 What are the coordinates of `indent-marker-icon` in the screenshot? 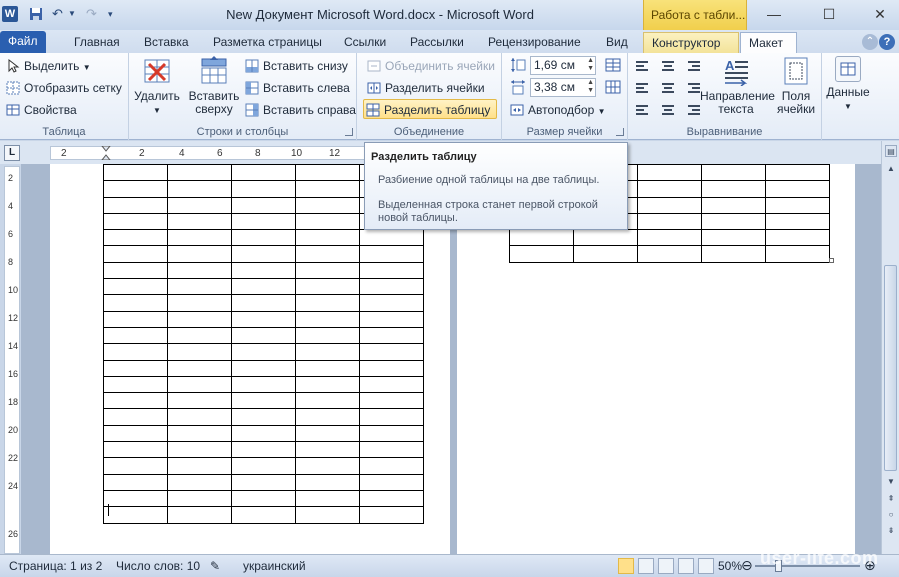 It's located at (106, 153).